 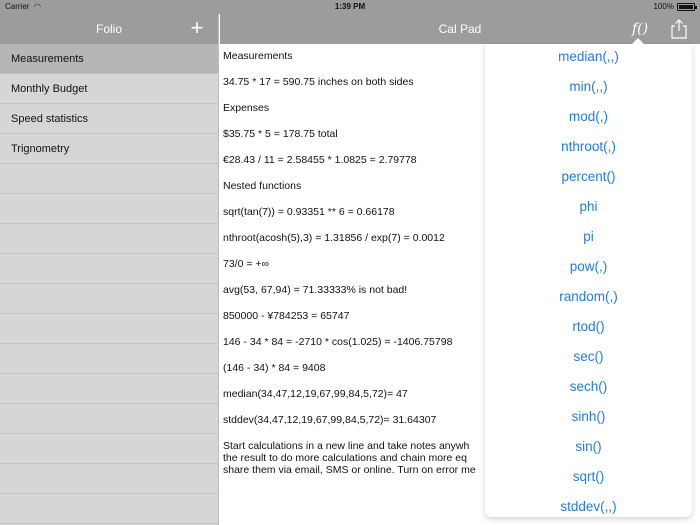 I want to click on page-title: Cal Pad, so click(x=460, y=29).